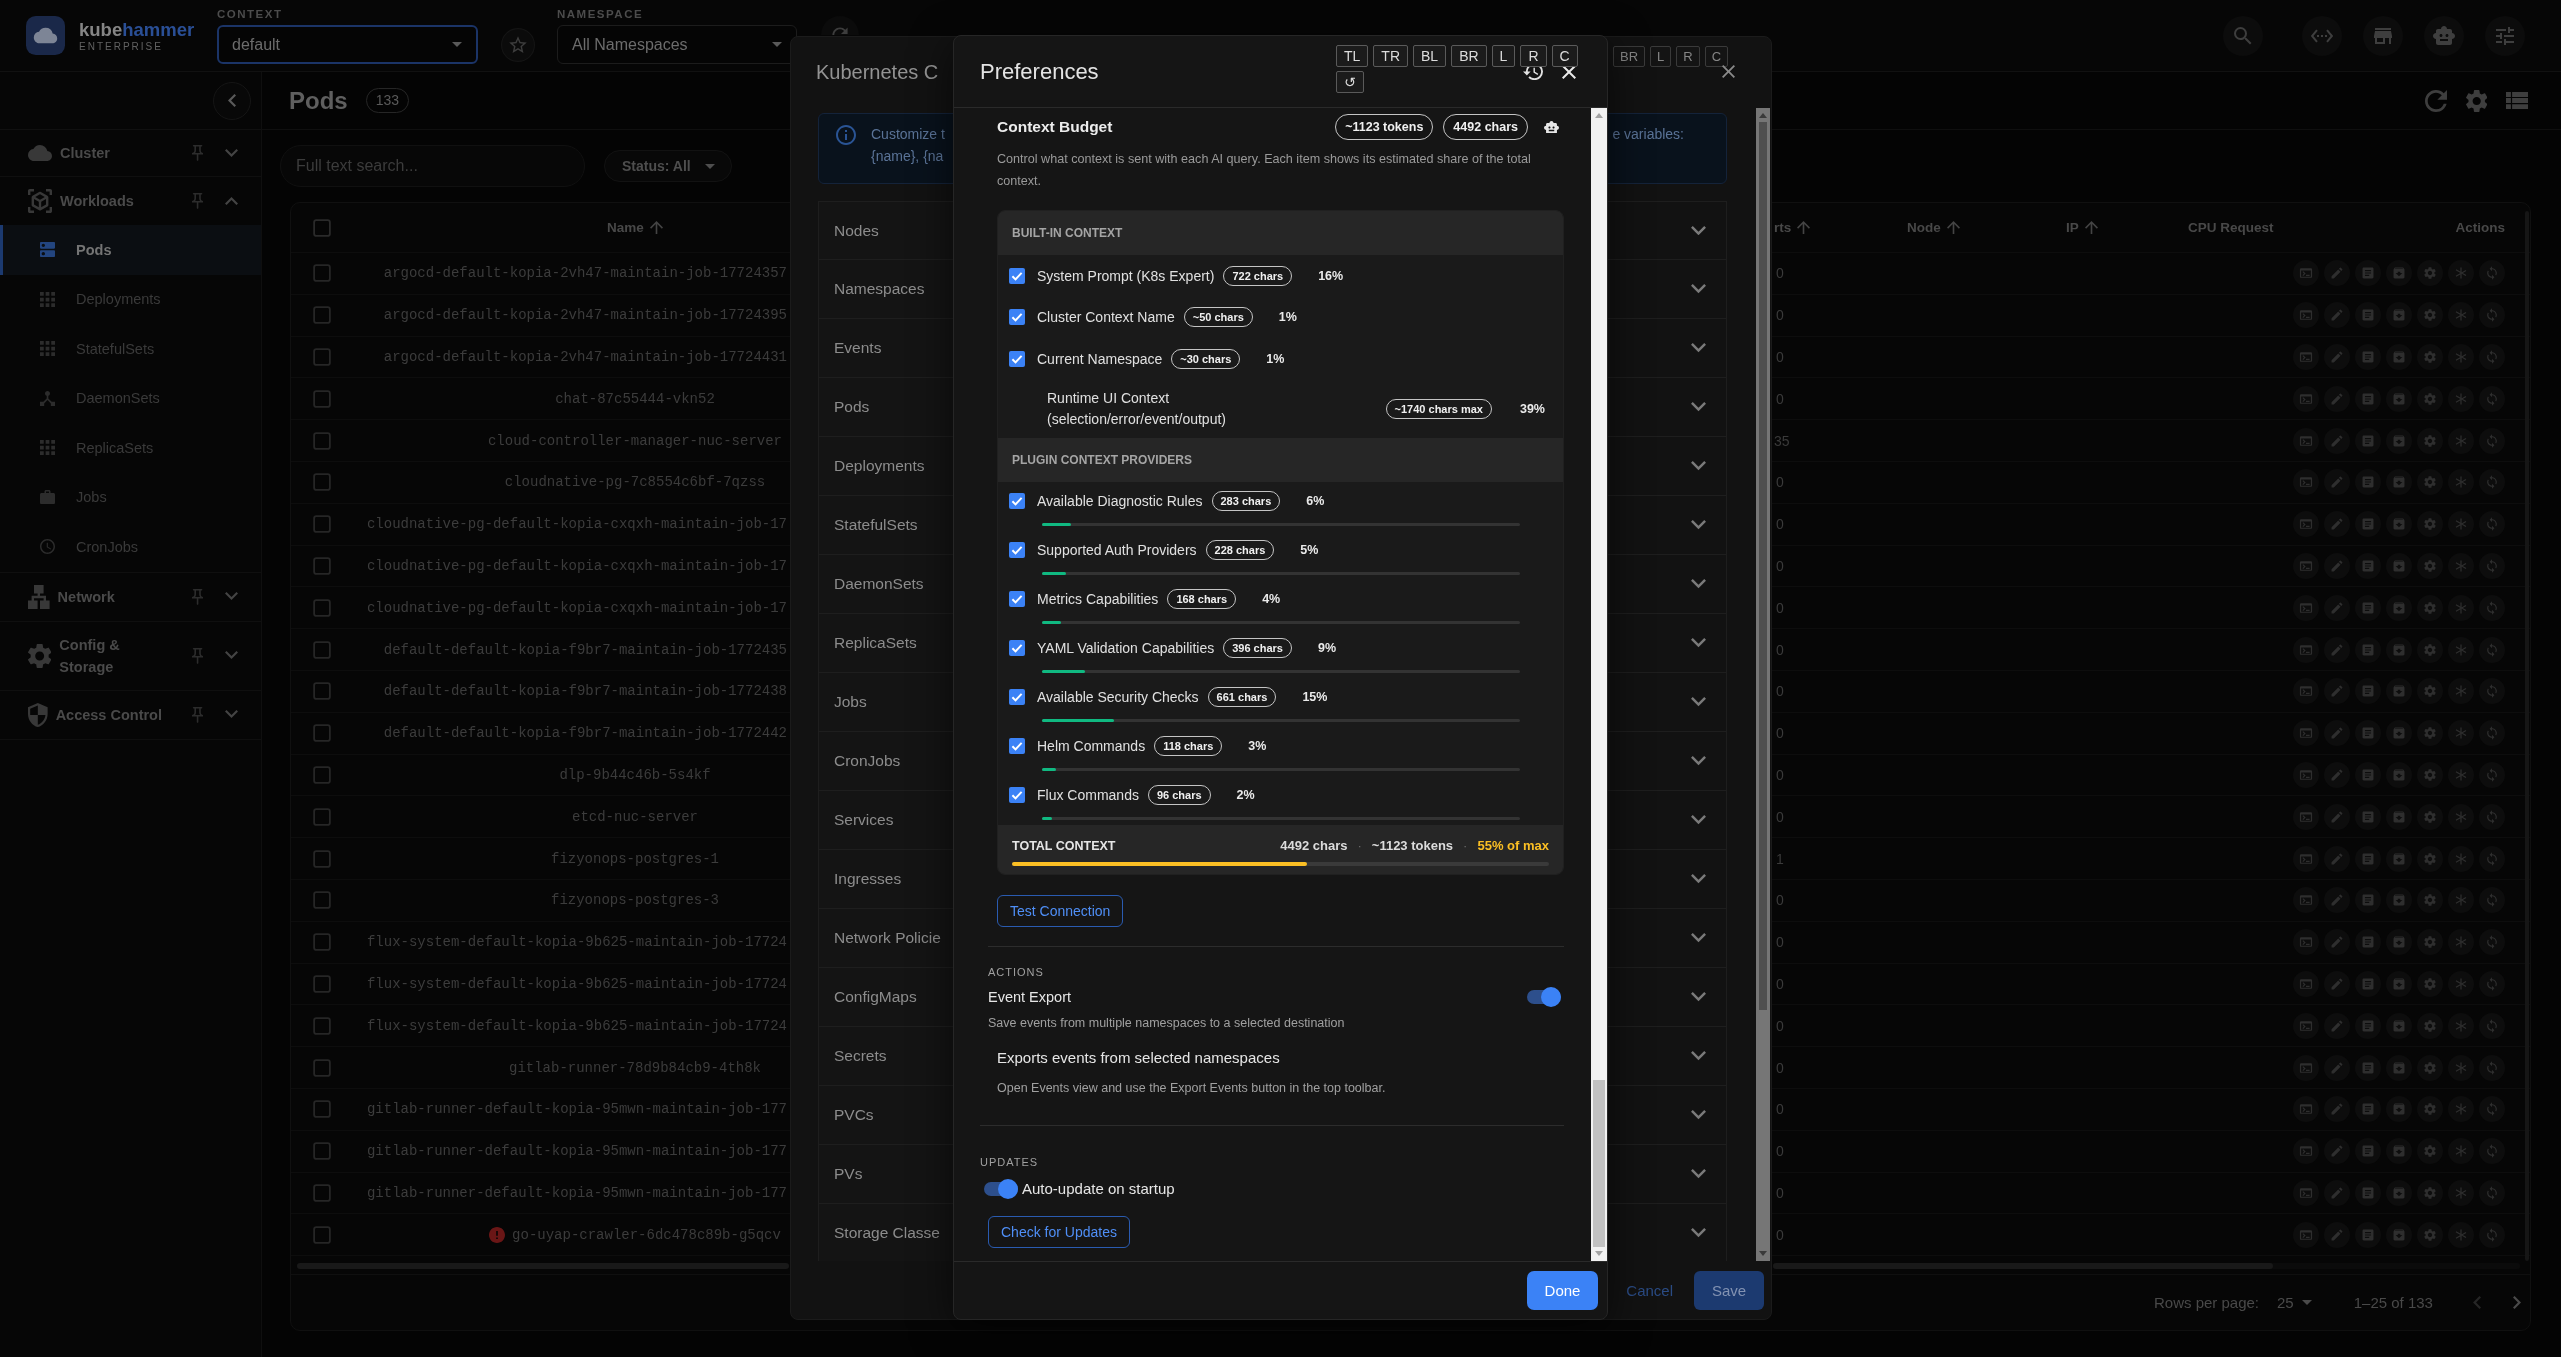 The height and width of the screenshot is (1357, 2561). I want to click on context-select: default, so click(347, 44).